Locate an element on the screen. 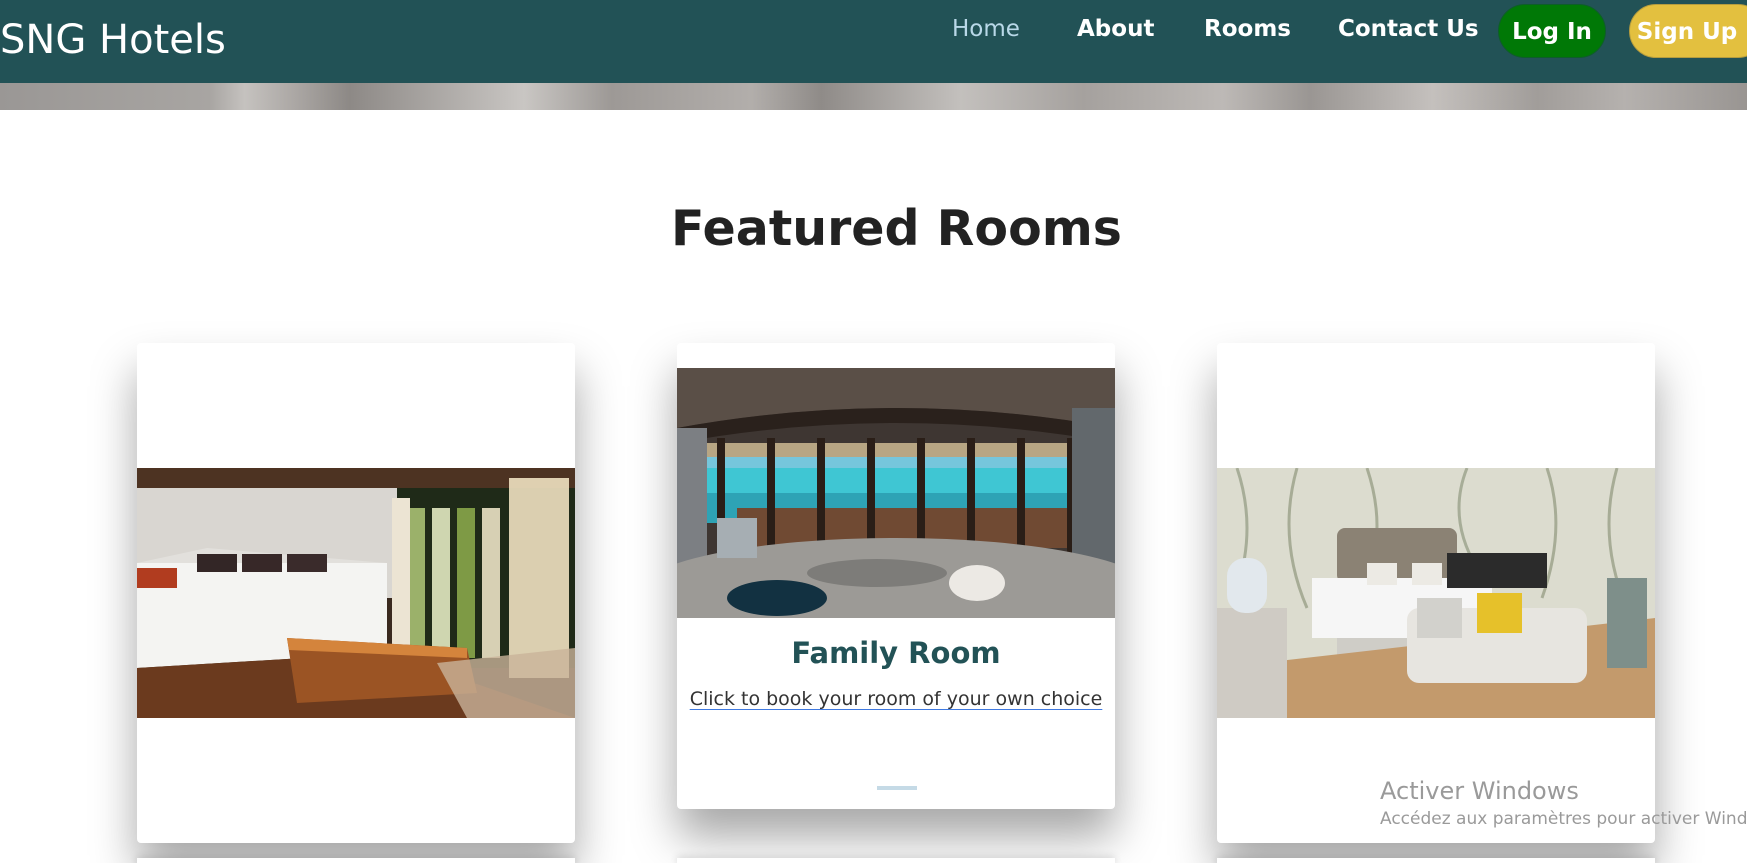 The image size is (1747, 863). nav-rooms: Rooms is located at coordinates (1247, 29).